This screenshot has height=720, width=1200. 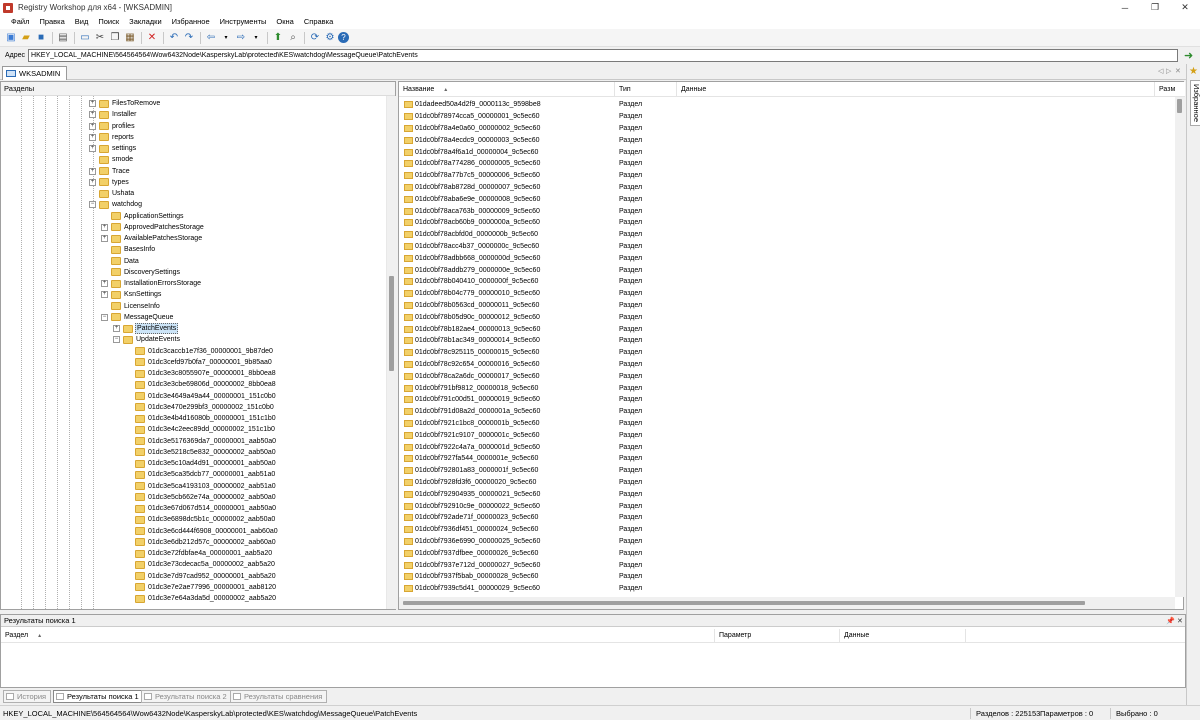 What do you see at coordinates (193, 553) in the screenshot?
I see `tree-item: 01dc3e72fdbfae4a_00000001_aab5a20` at bounding box center [193, 553].